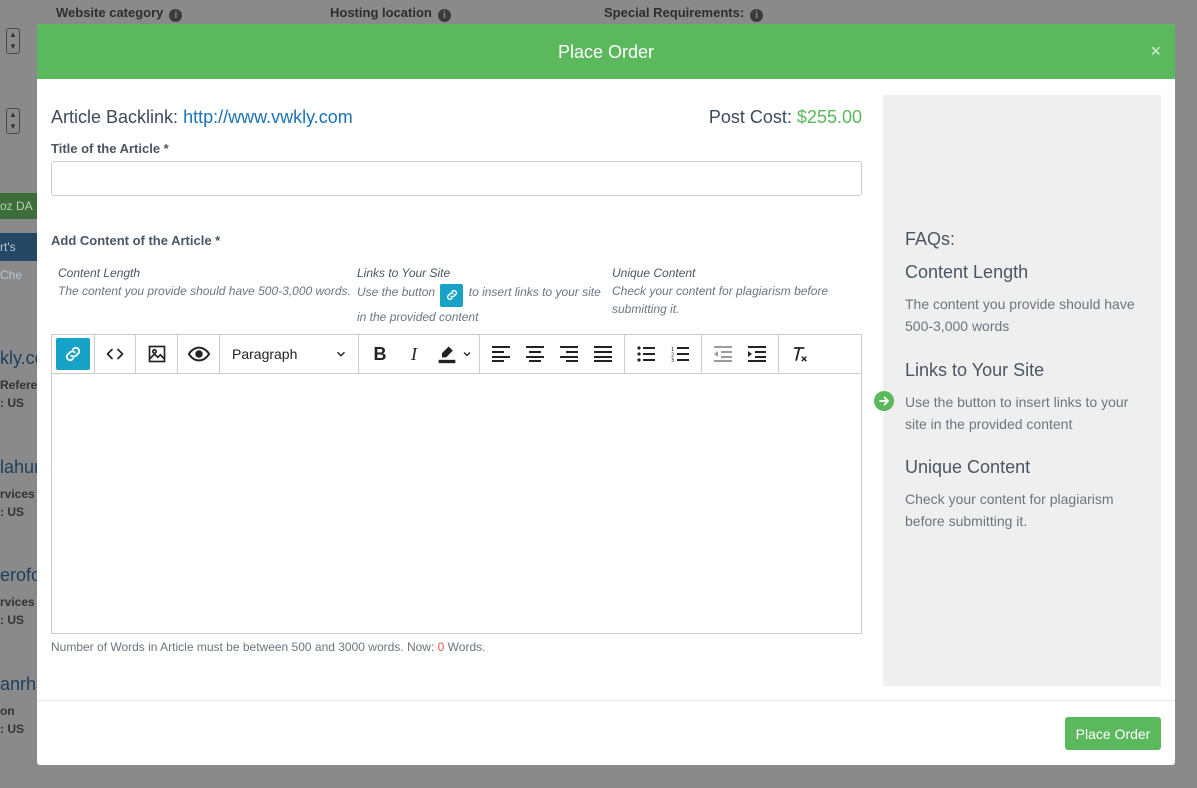  What do you see at coordinates (967, 272) in the screenshot?
I see `faq-heading: Content Length` at bounding box center [967, 272].